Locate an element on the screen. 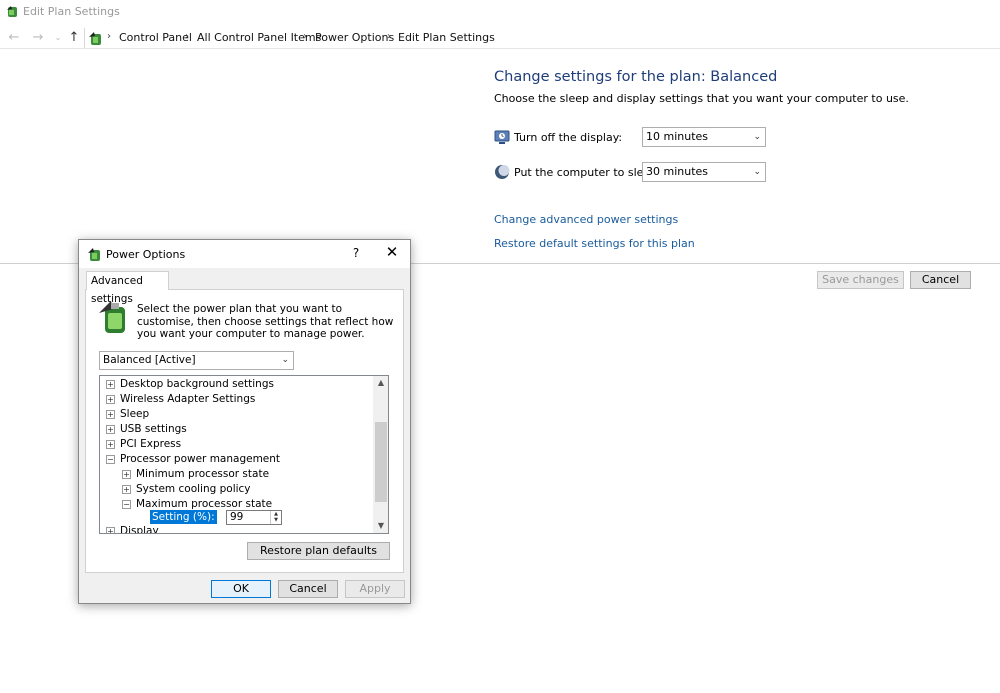 This screenshot has width=1000, height=693. tree-scrollbar: ▲ ▼ is located at coordinates (380, 454).